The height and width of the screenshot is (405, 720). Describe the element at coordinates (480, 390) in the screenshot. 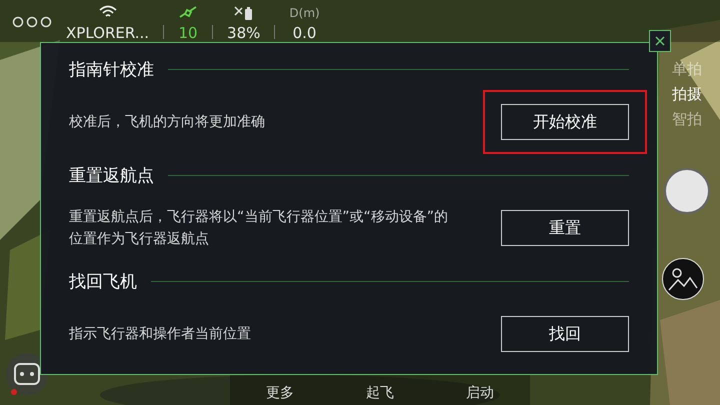

I see `action-button: 启动` at that location.